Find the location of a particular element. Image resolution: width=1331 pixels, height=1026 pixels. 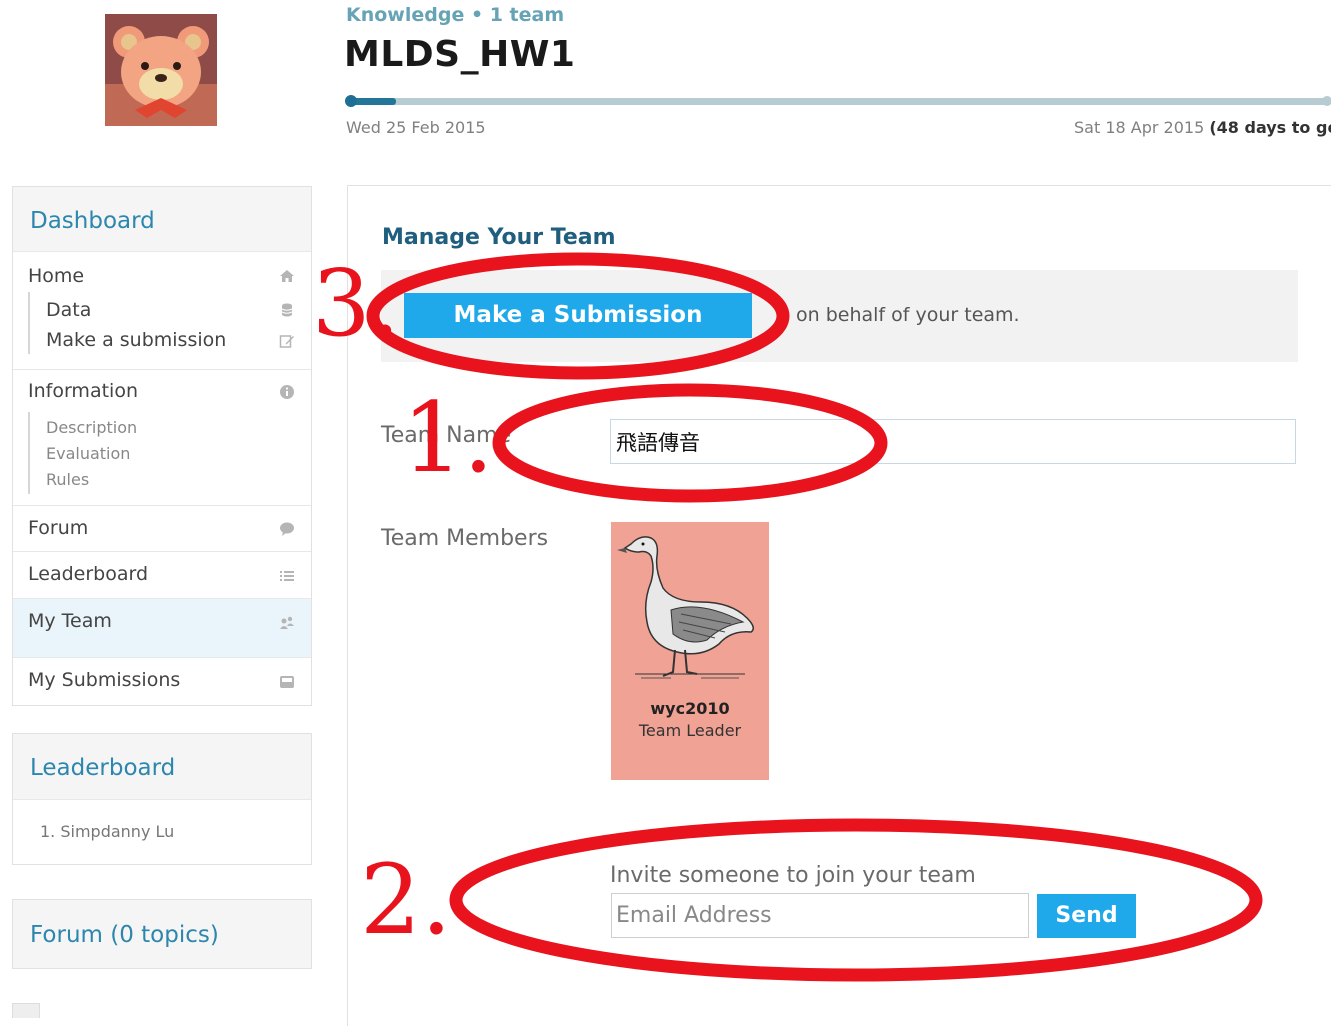

sidebar-item-my-submissions: My Submissions is located at coordinates (104, 680).